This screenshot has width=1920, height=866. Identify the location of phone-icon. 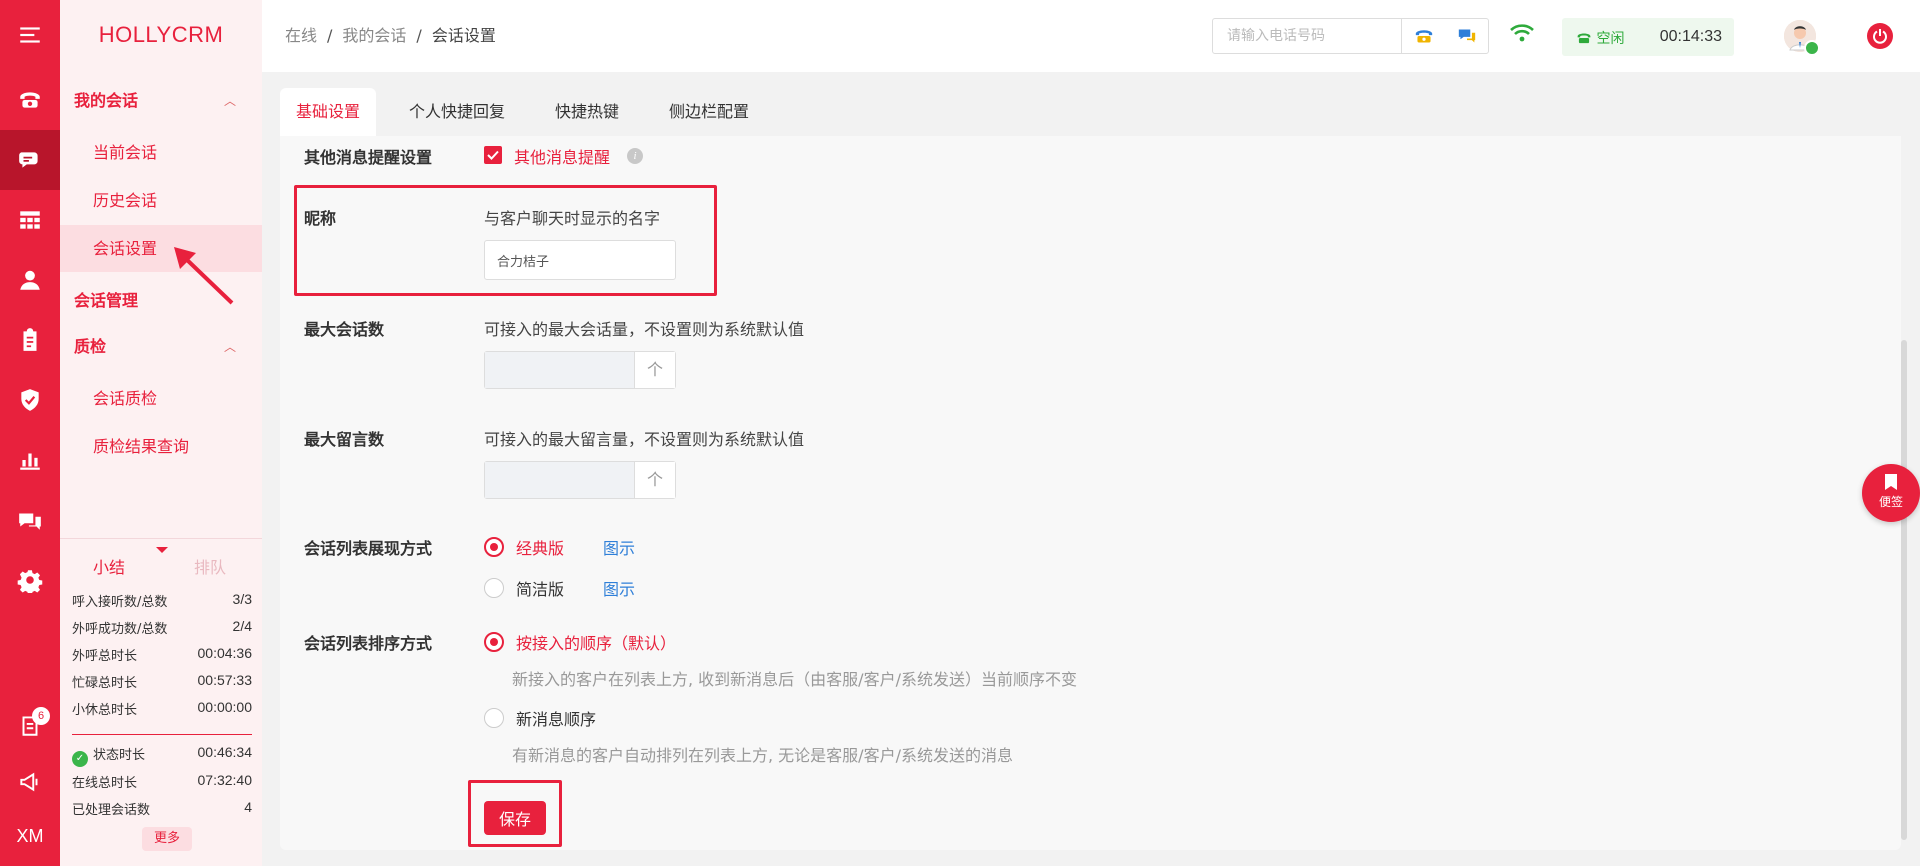
(30, 100).